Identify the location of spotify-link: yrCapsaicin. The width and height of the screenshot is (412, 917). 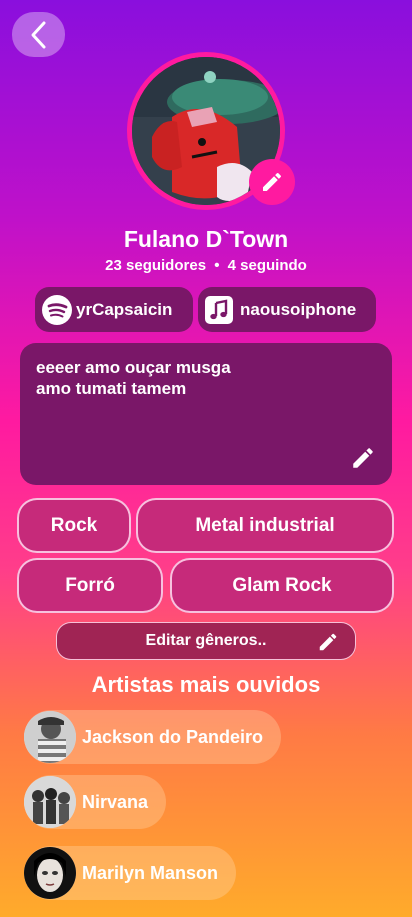
(114, 309).